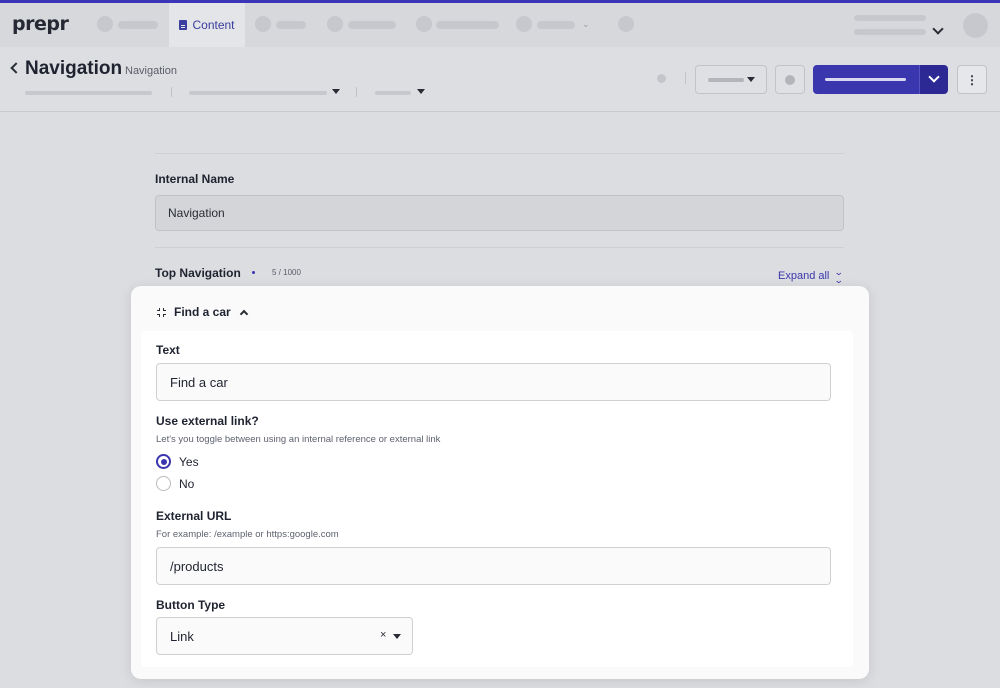  I want to click on more-options-icon: ⋮, so click(972, 79).